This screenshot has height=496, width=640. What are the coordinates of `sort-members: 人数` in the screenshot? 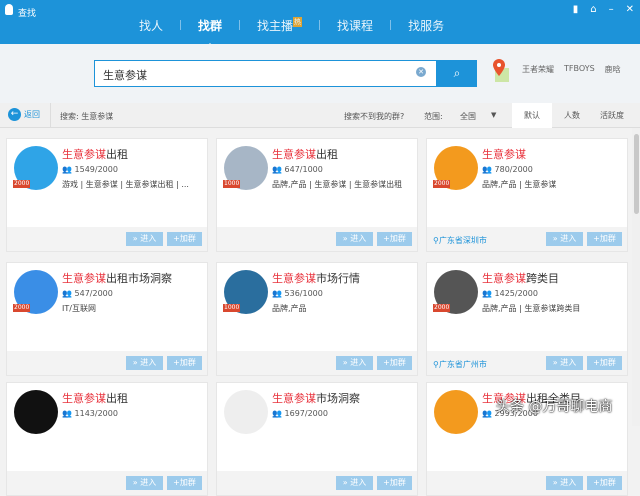 It's located at (572, 115).